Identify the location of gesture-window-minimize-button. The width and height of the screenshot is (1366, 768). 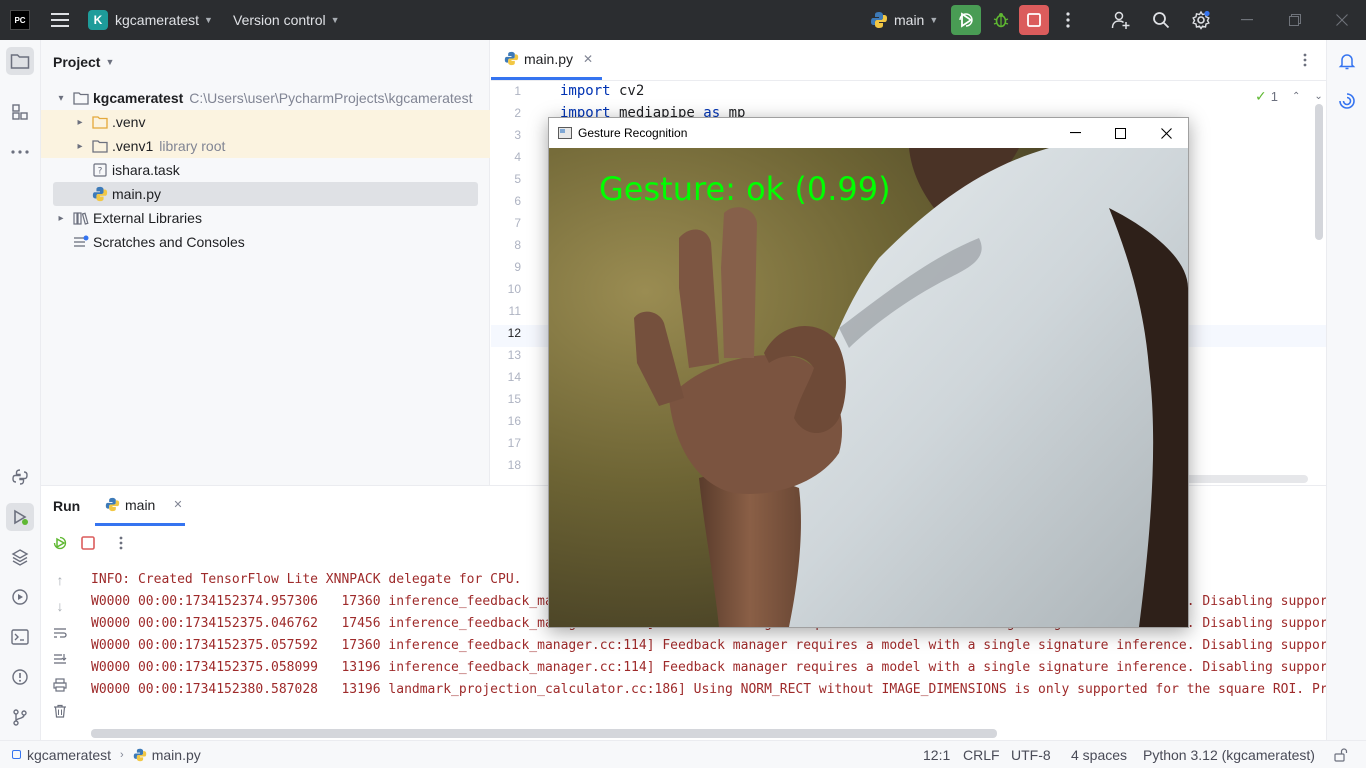
(1075, 133).